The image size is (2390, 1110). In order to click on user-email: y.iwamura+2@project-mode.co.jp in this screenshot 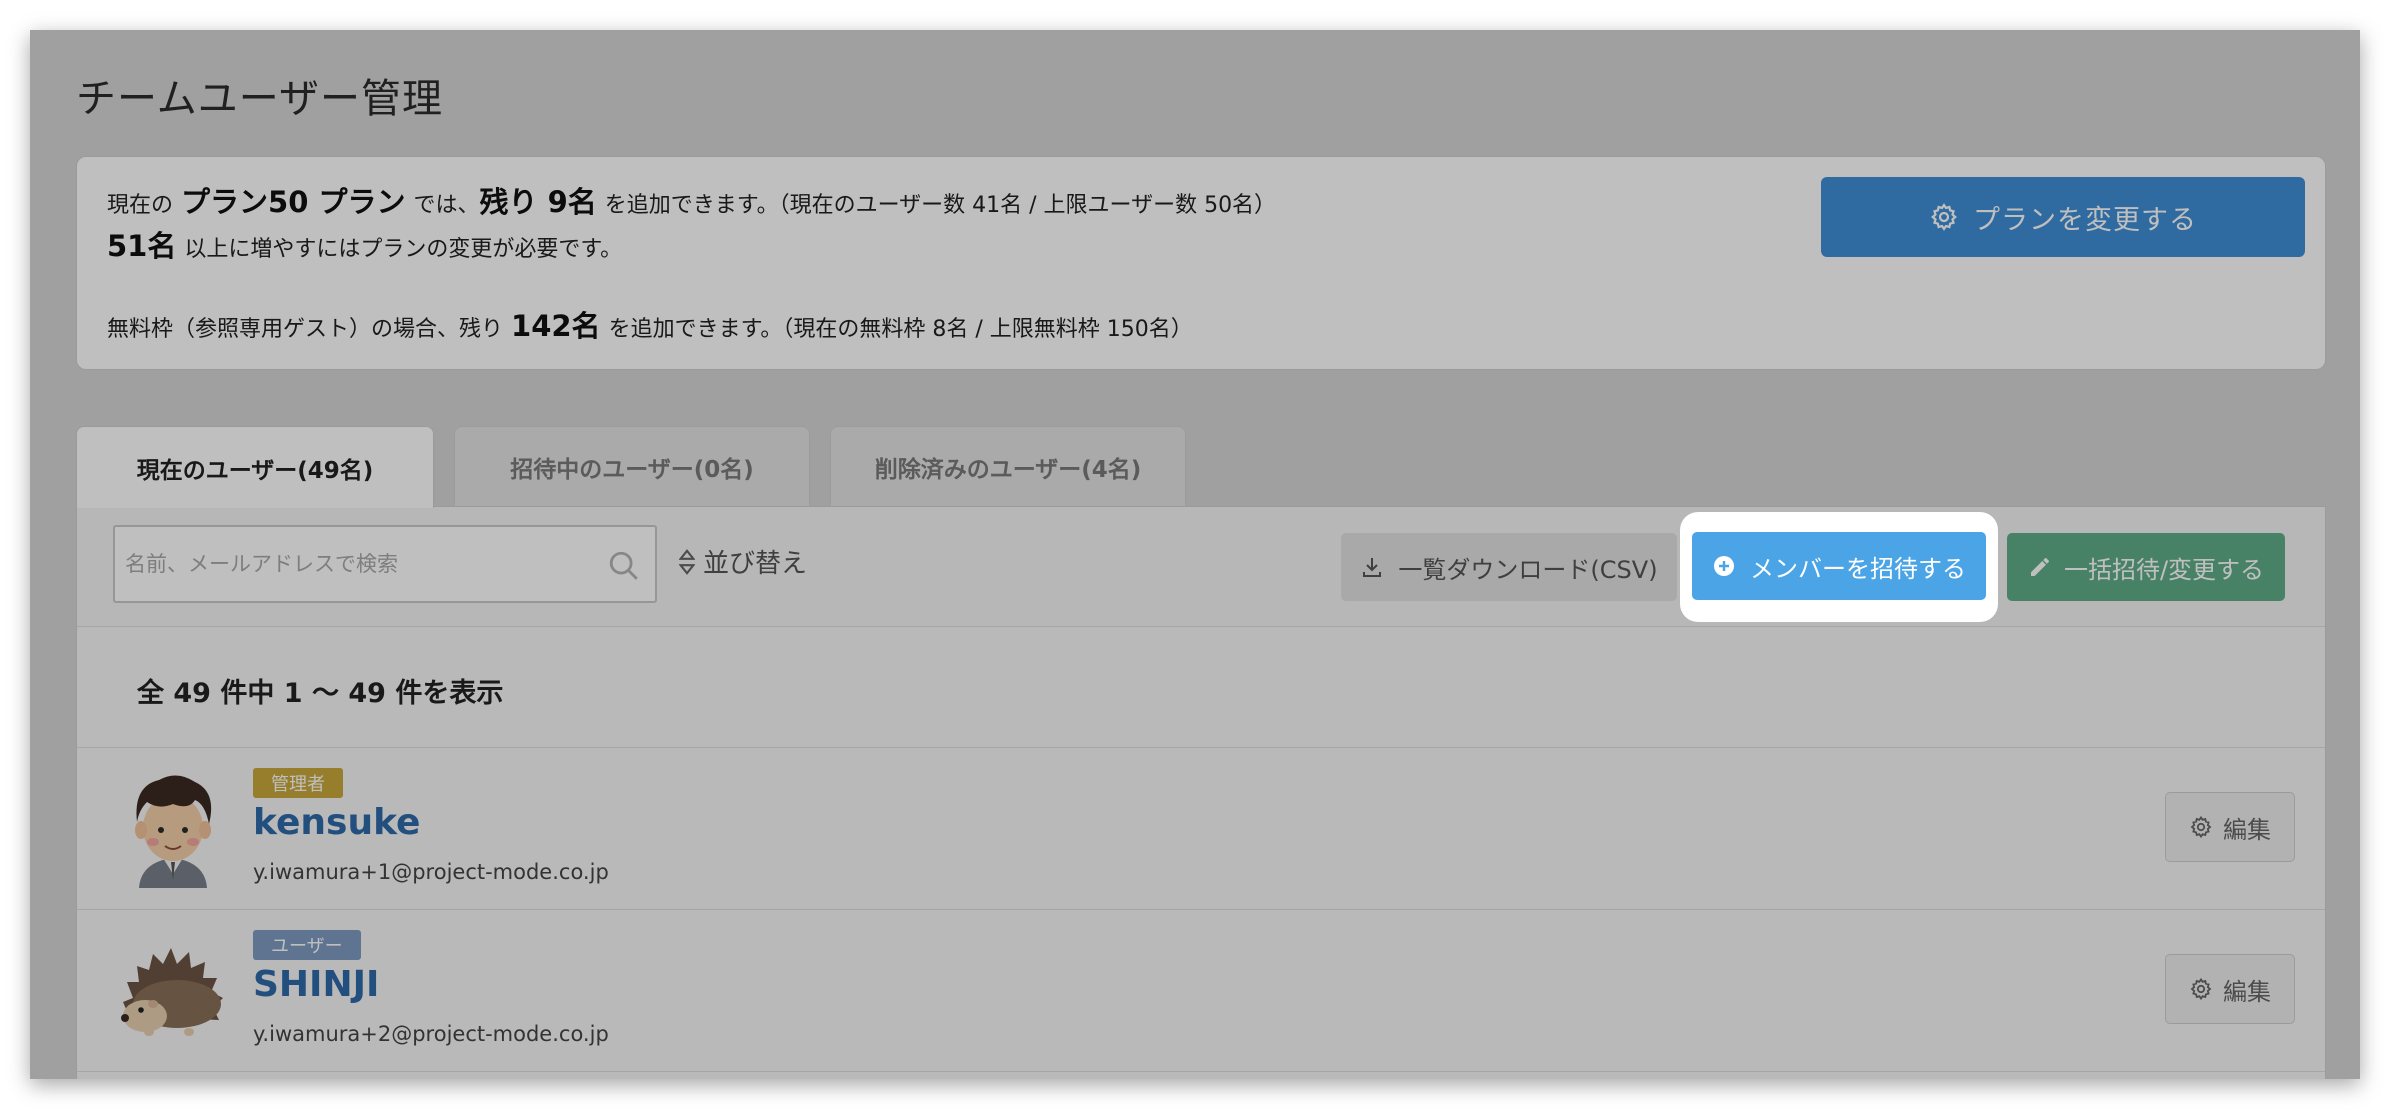, I will do `click(431, 1034)`.